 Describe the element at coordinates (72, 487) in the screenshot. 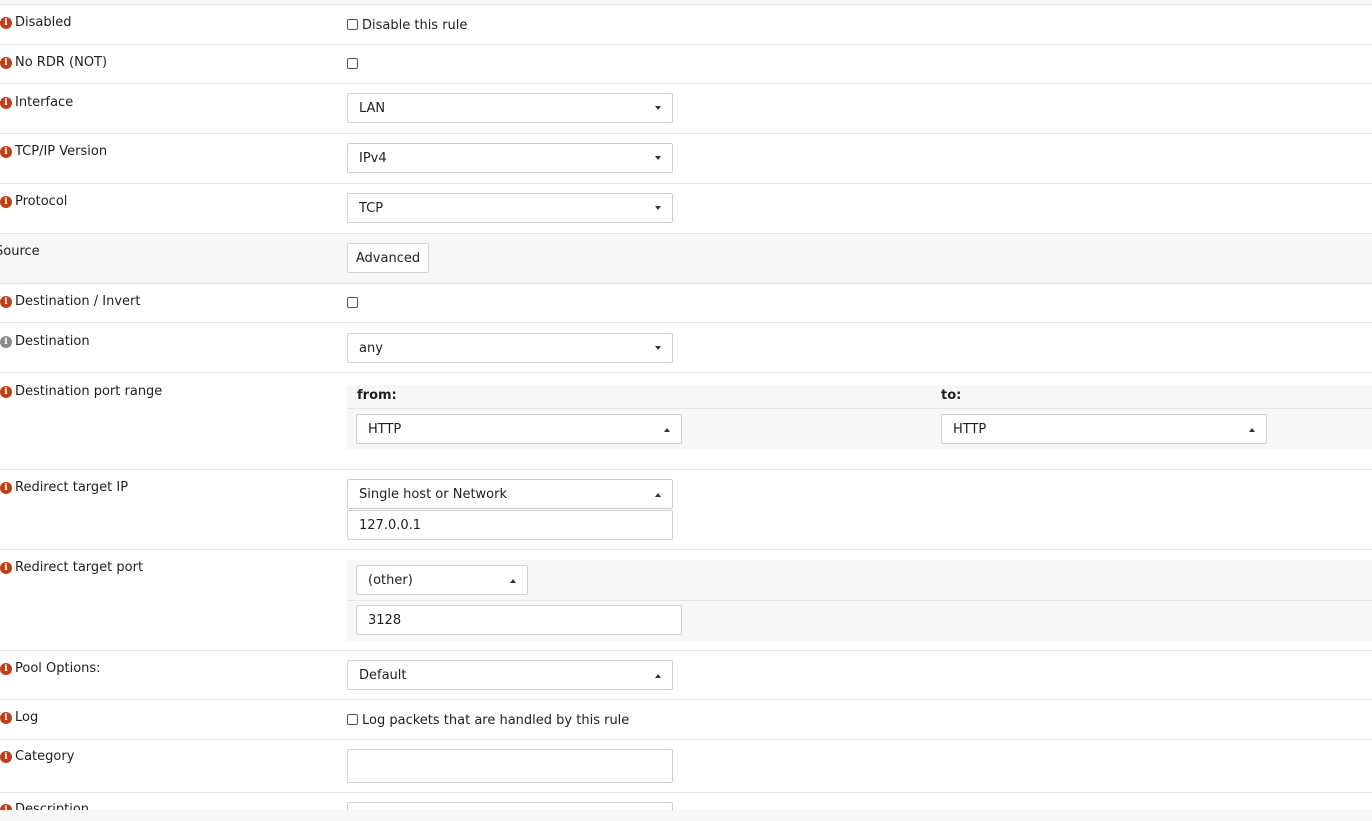

I see `label-text: Redirect target IP` at that location.